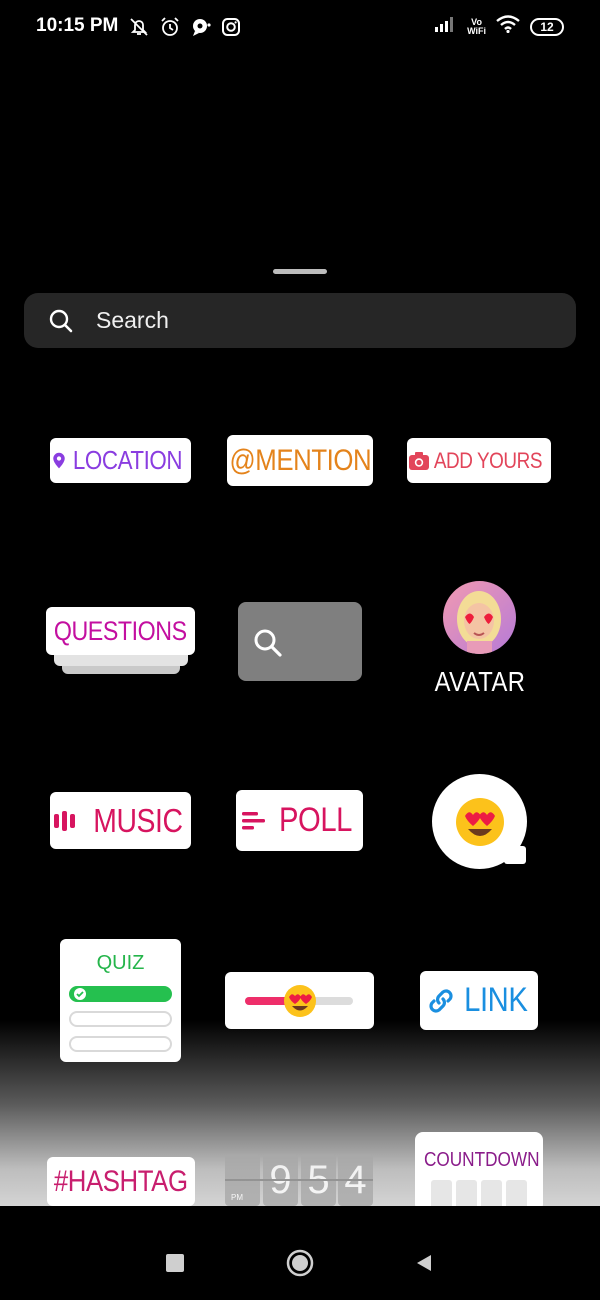  Describe the element at coordinates (254, 820) in the screenshot. I see `poll-lines-icon` at that location.